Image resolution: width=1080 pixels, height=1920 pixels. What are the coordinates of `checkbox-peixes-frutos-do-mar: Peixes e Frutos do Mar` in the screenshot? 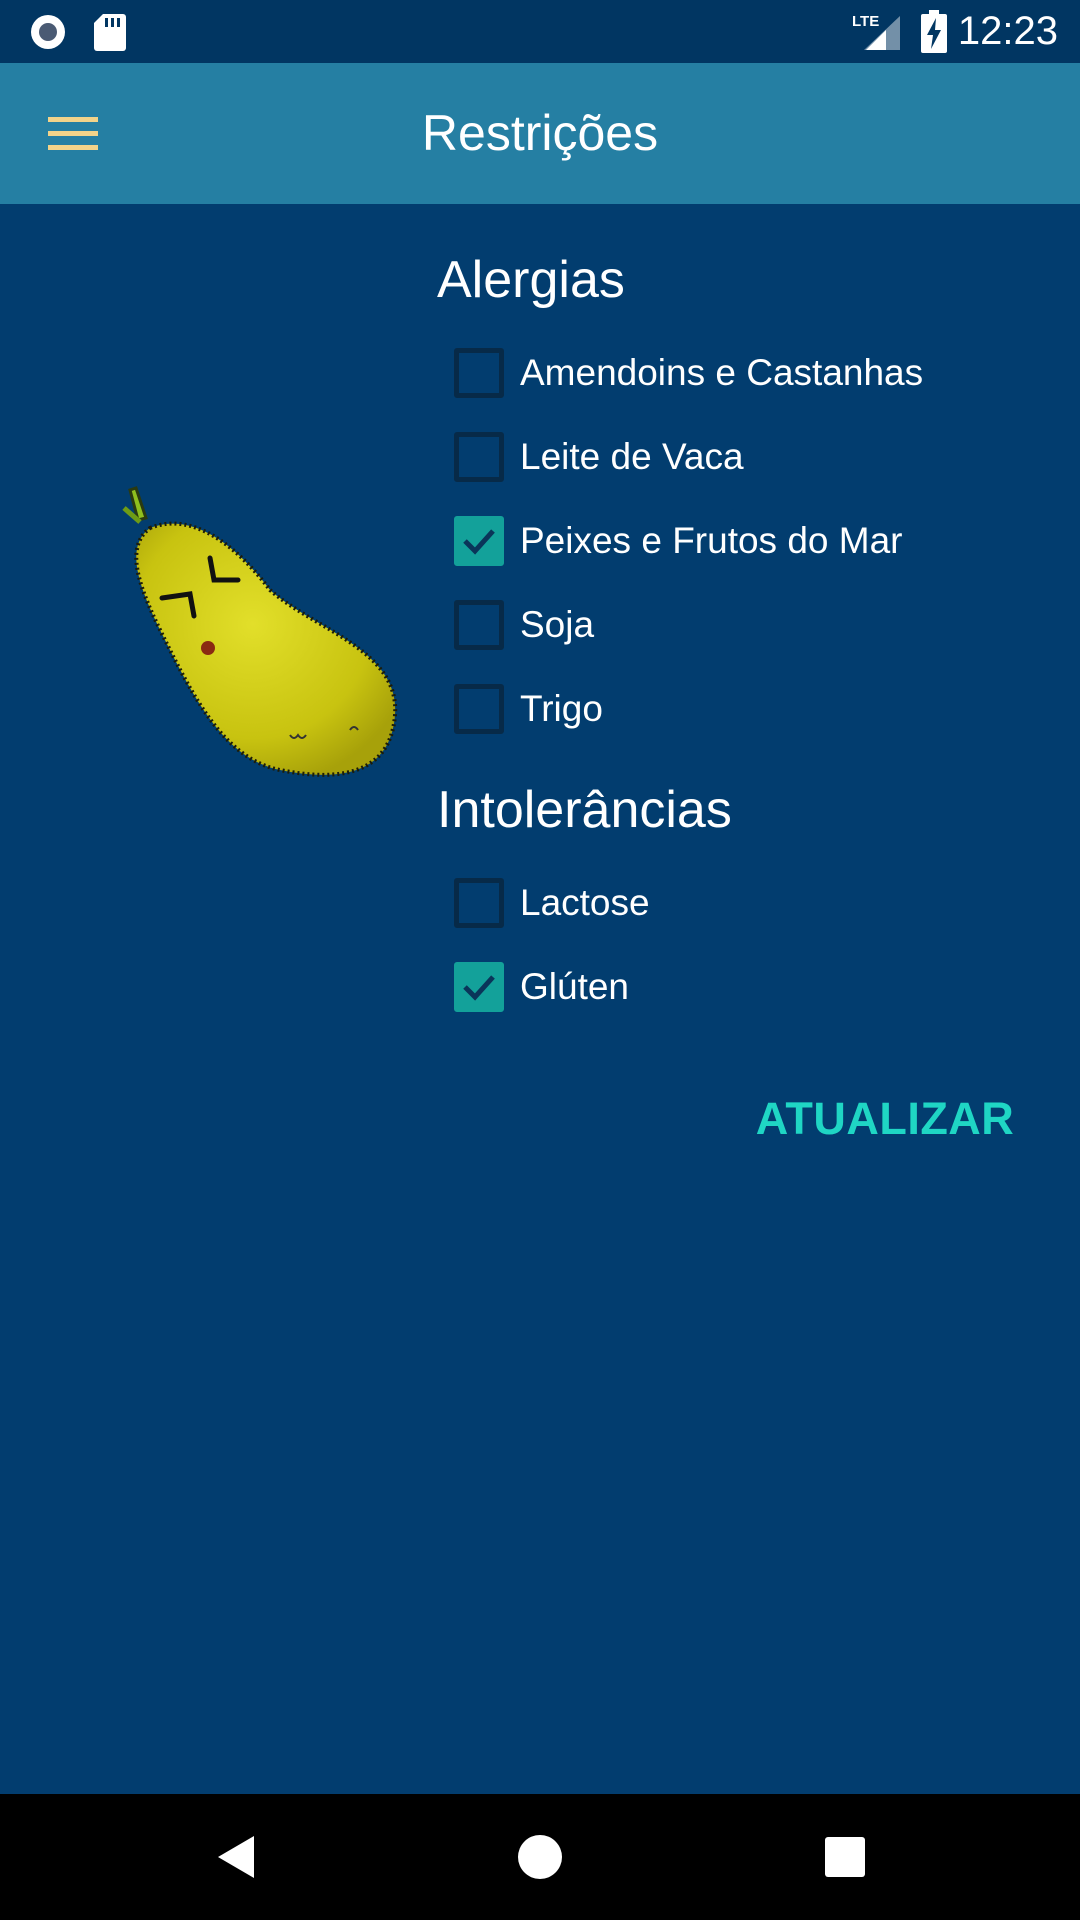 It's located at (732, 541).